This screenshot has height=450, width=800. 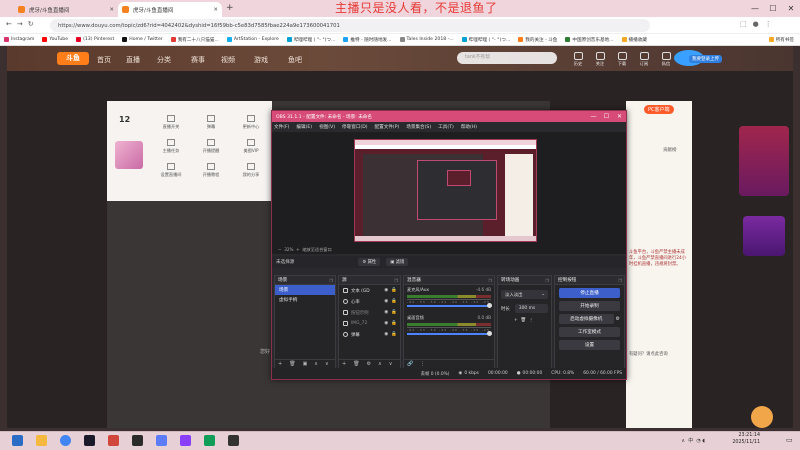 What do you see at coordinates (198, 60) in the screenshot?
I see `nav-events: 赛事` at bounding box center [198, 60].